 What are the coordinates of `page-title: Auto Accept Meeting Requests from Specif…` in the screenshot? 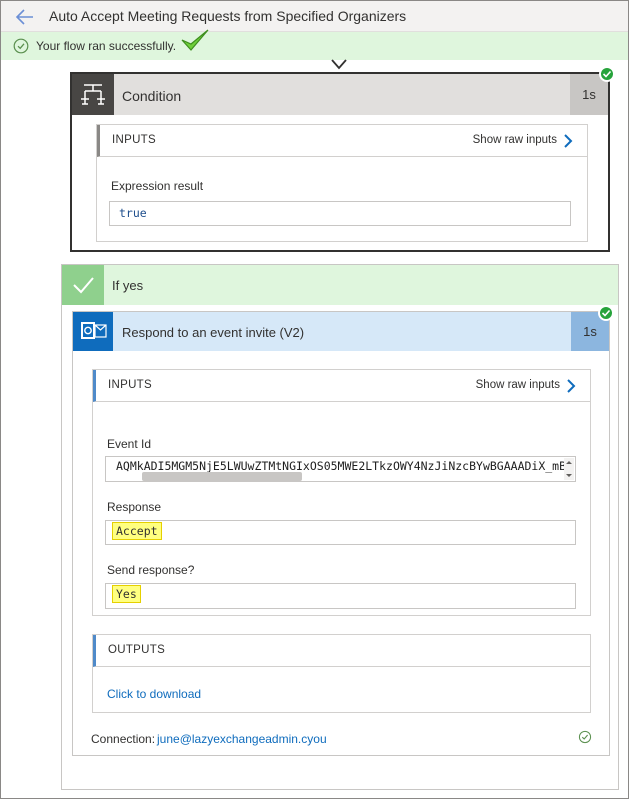 It's located at (228, 16).